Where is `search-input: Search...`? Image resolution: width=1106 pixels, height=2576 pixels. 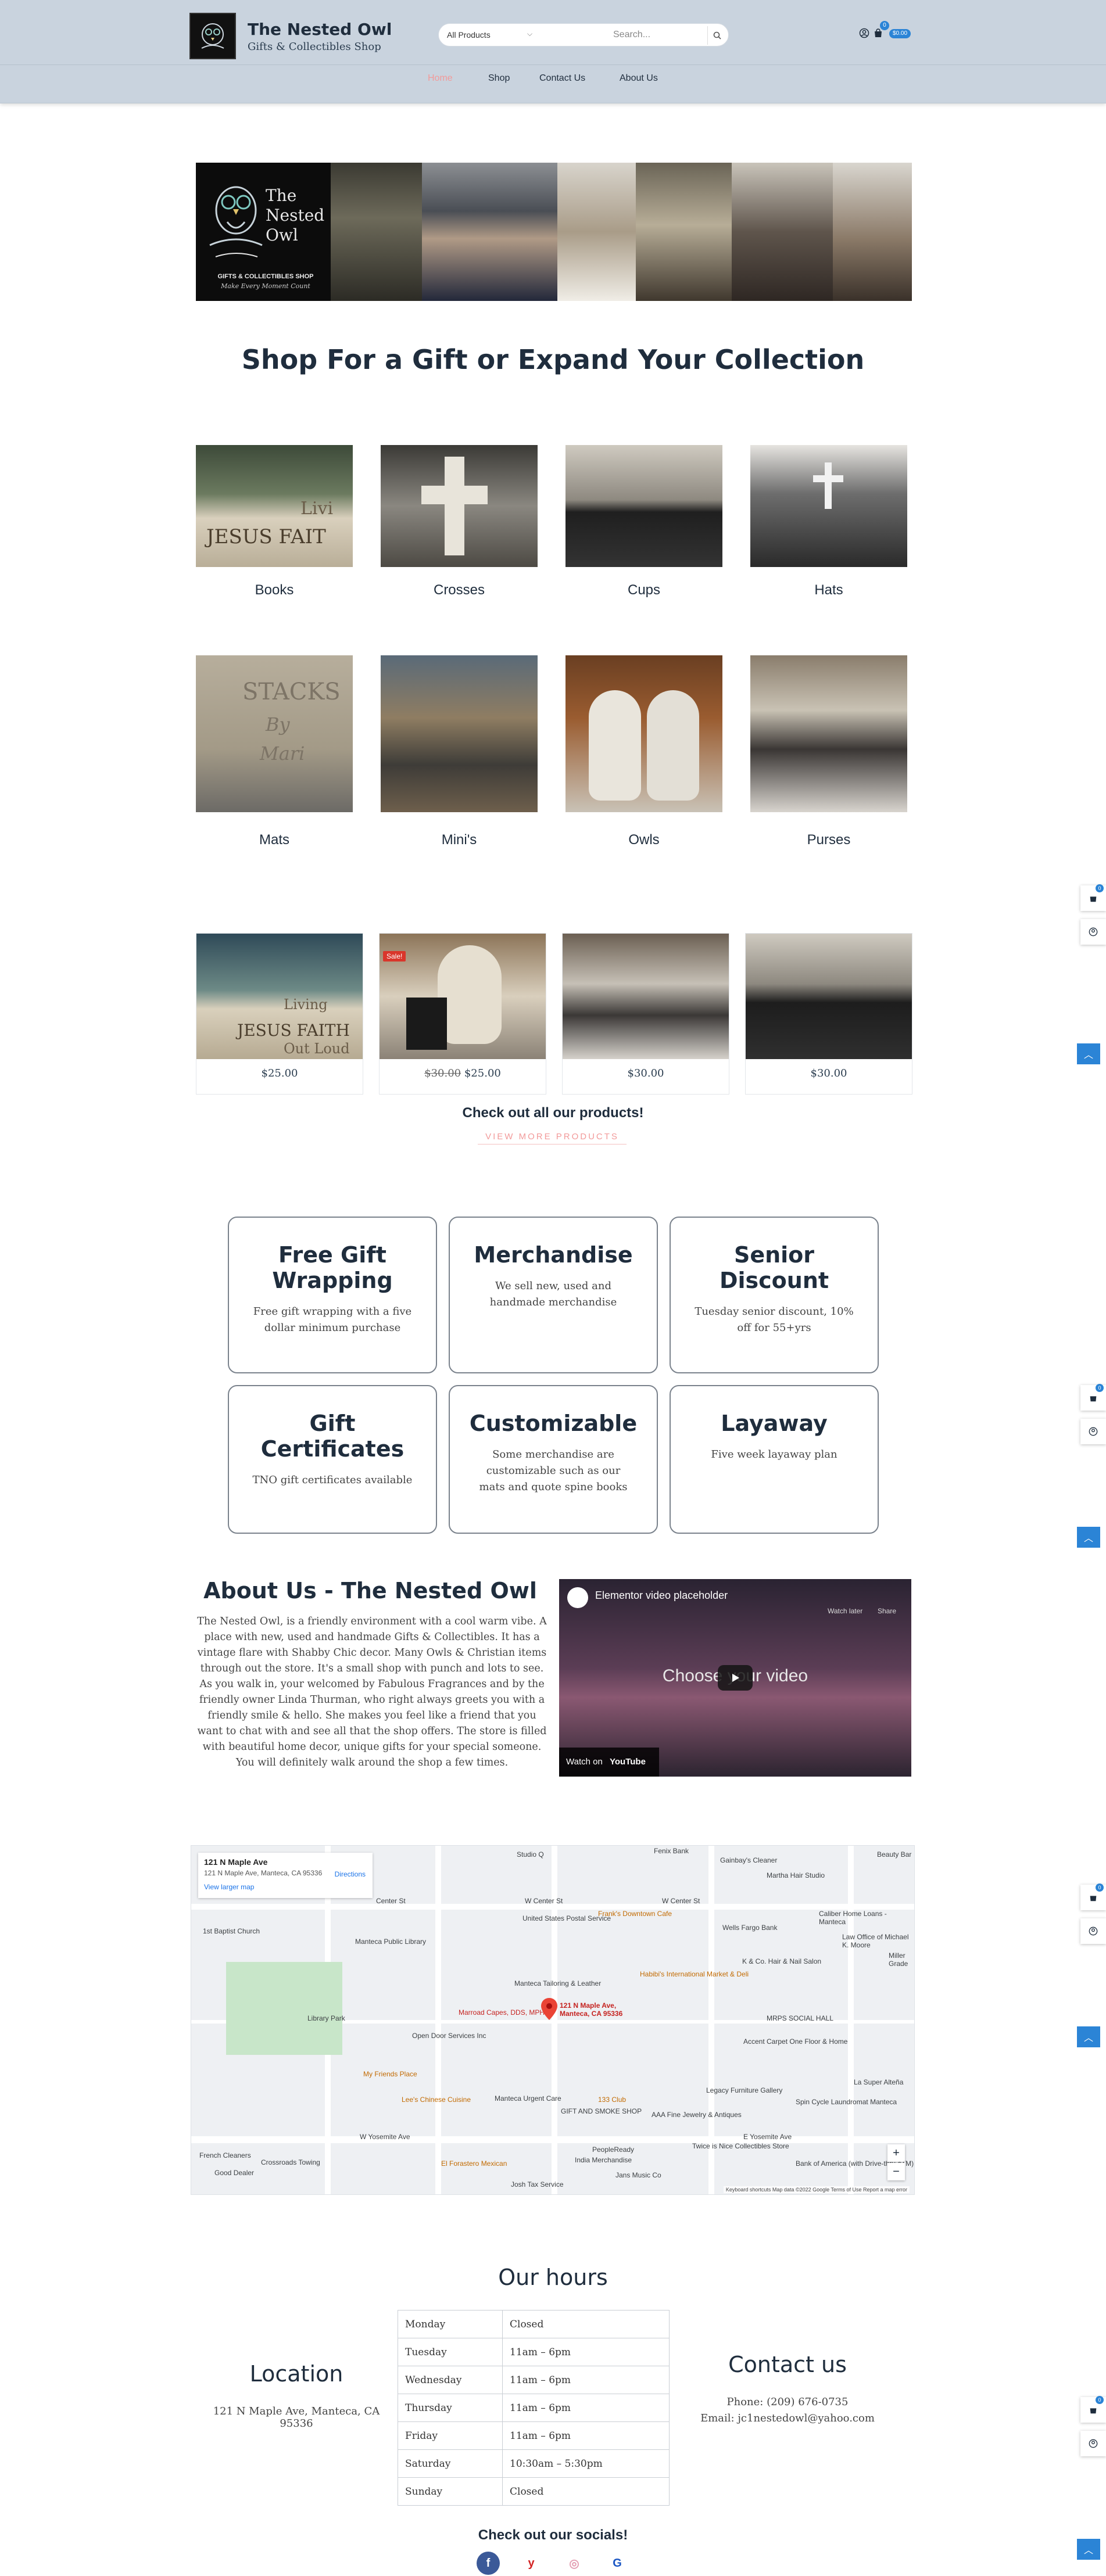 search-input: Search... is located at coordinates (631, 35).